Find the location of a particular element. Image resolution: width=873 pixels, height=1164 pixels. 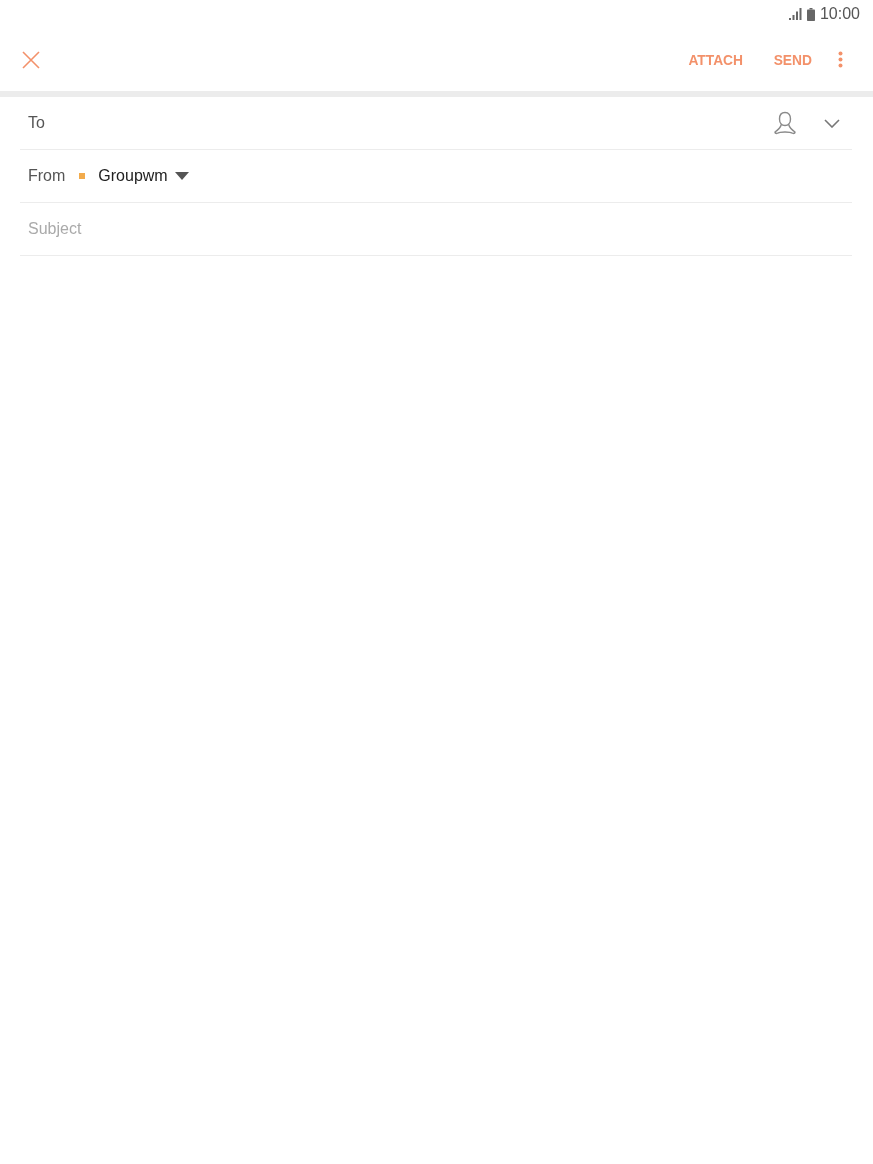

account-dropdown: Groupwm is located at coordinates (134, 176).